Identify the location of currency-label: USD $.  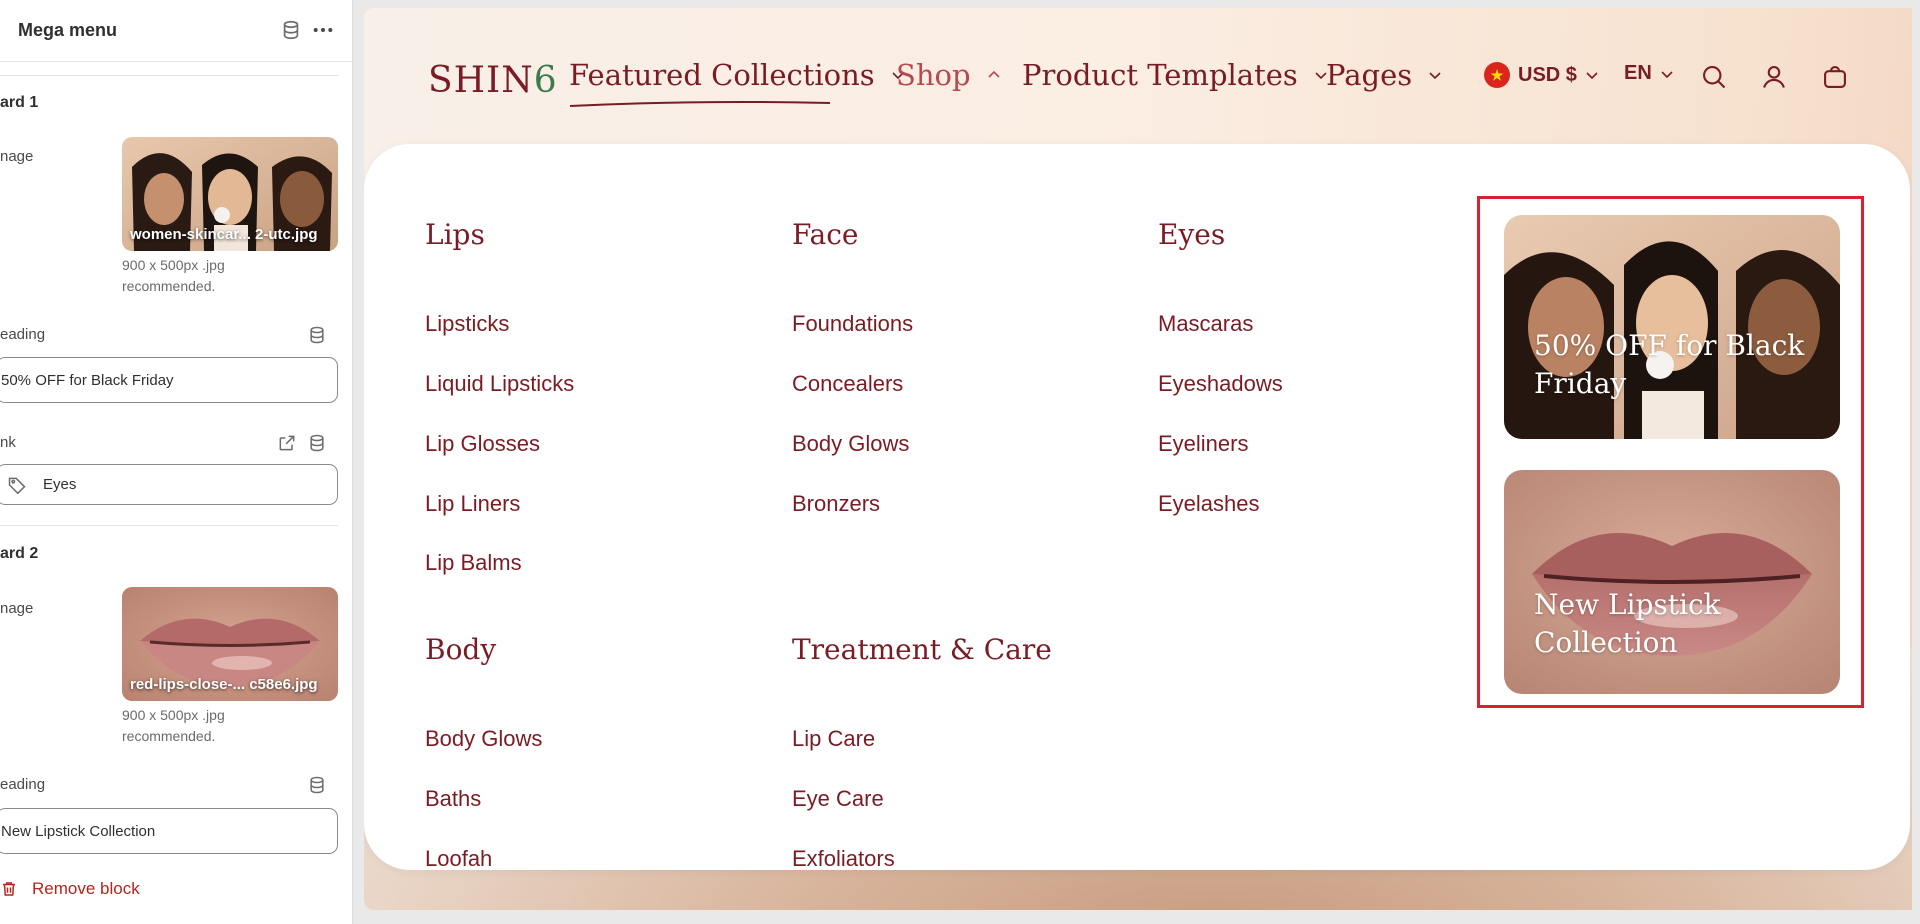
(1547, 74).